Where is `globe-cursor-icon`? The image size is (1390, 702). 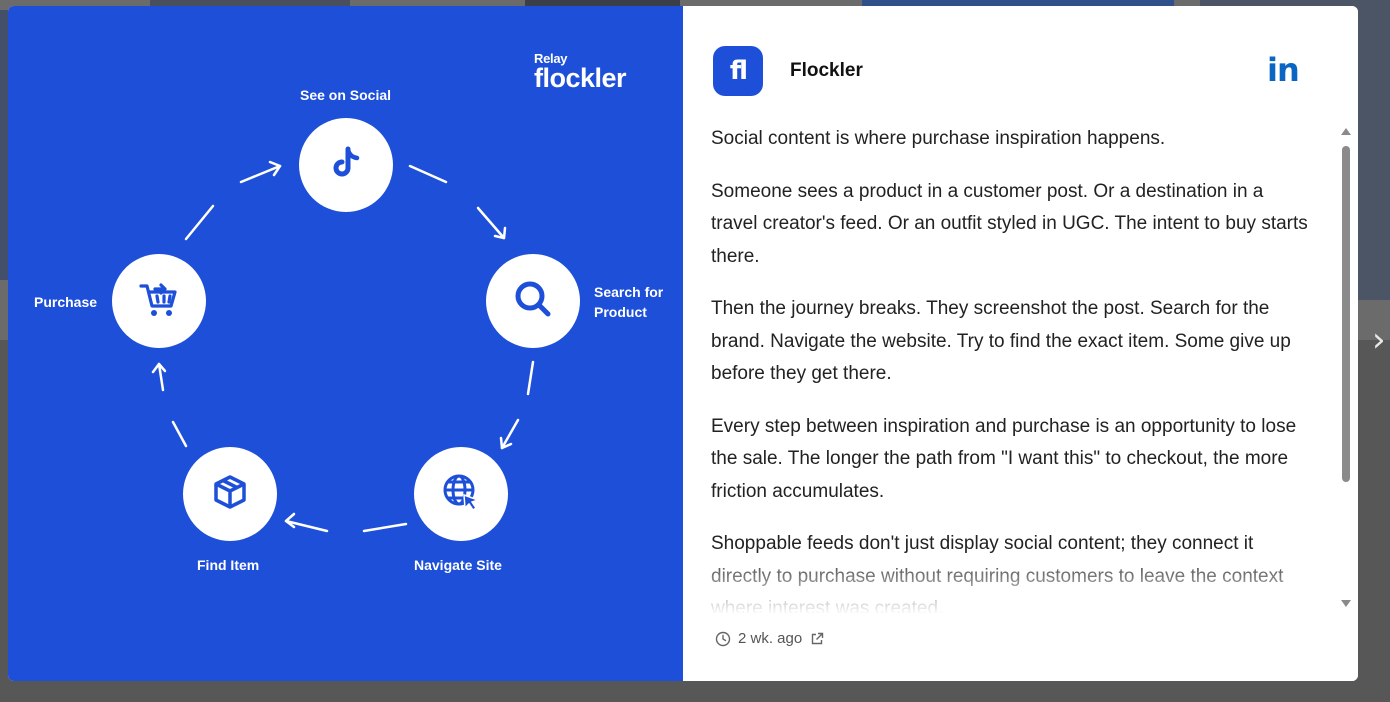
globe-cursor-icon is located at coordinates (461, 494).